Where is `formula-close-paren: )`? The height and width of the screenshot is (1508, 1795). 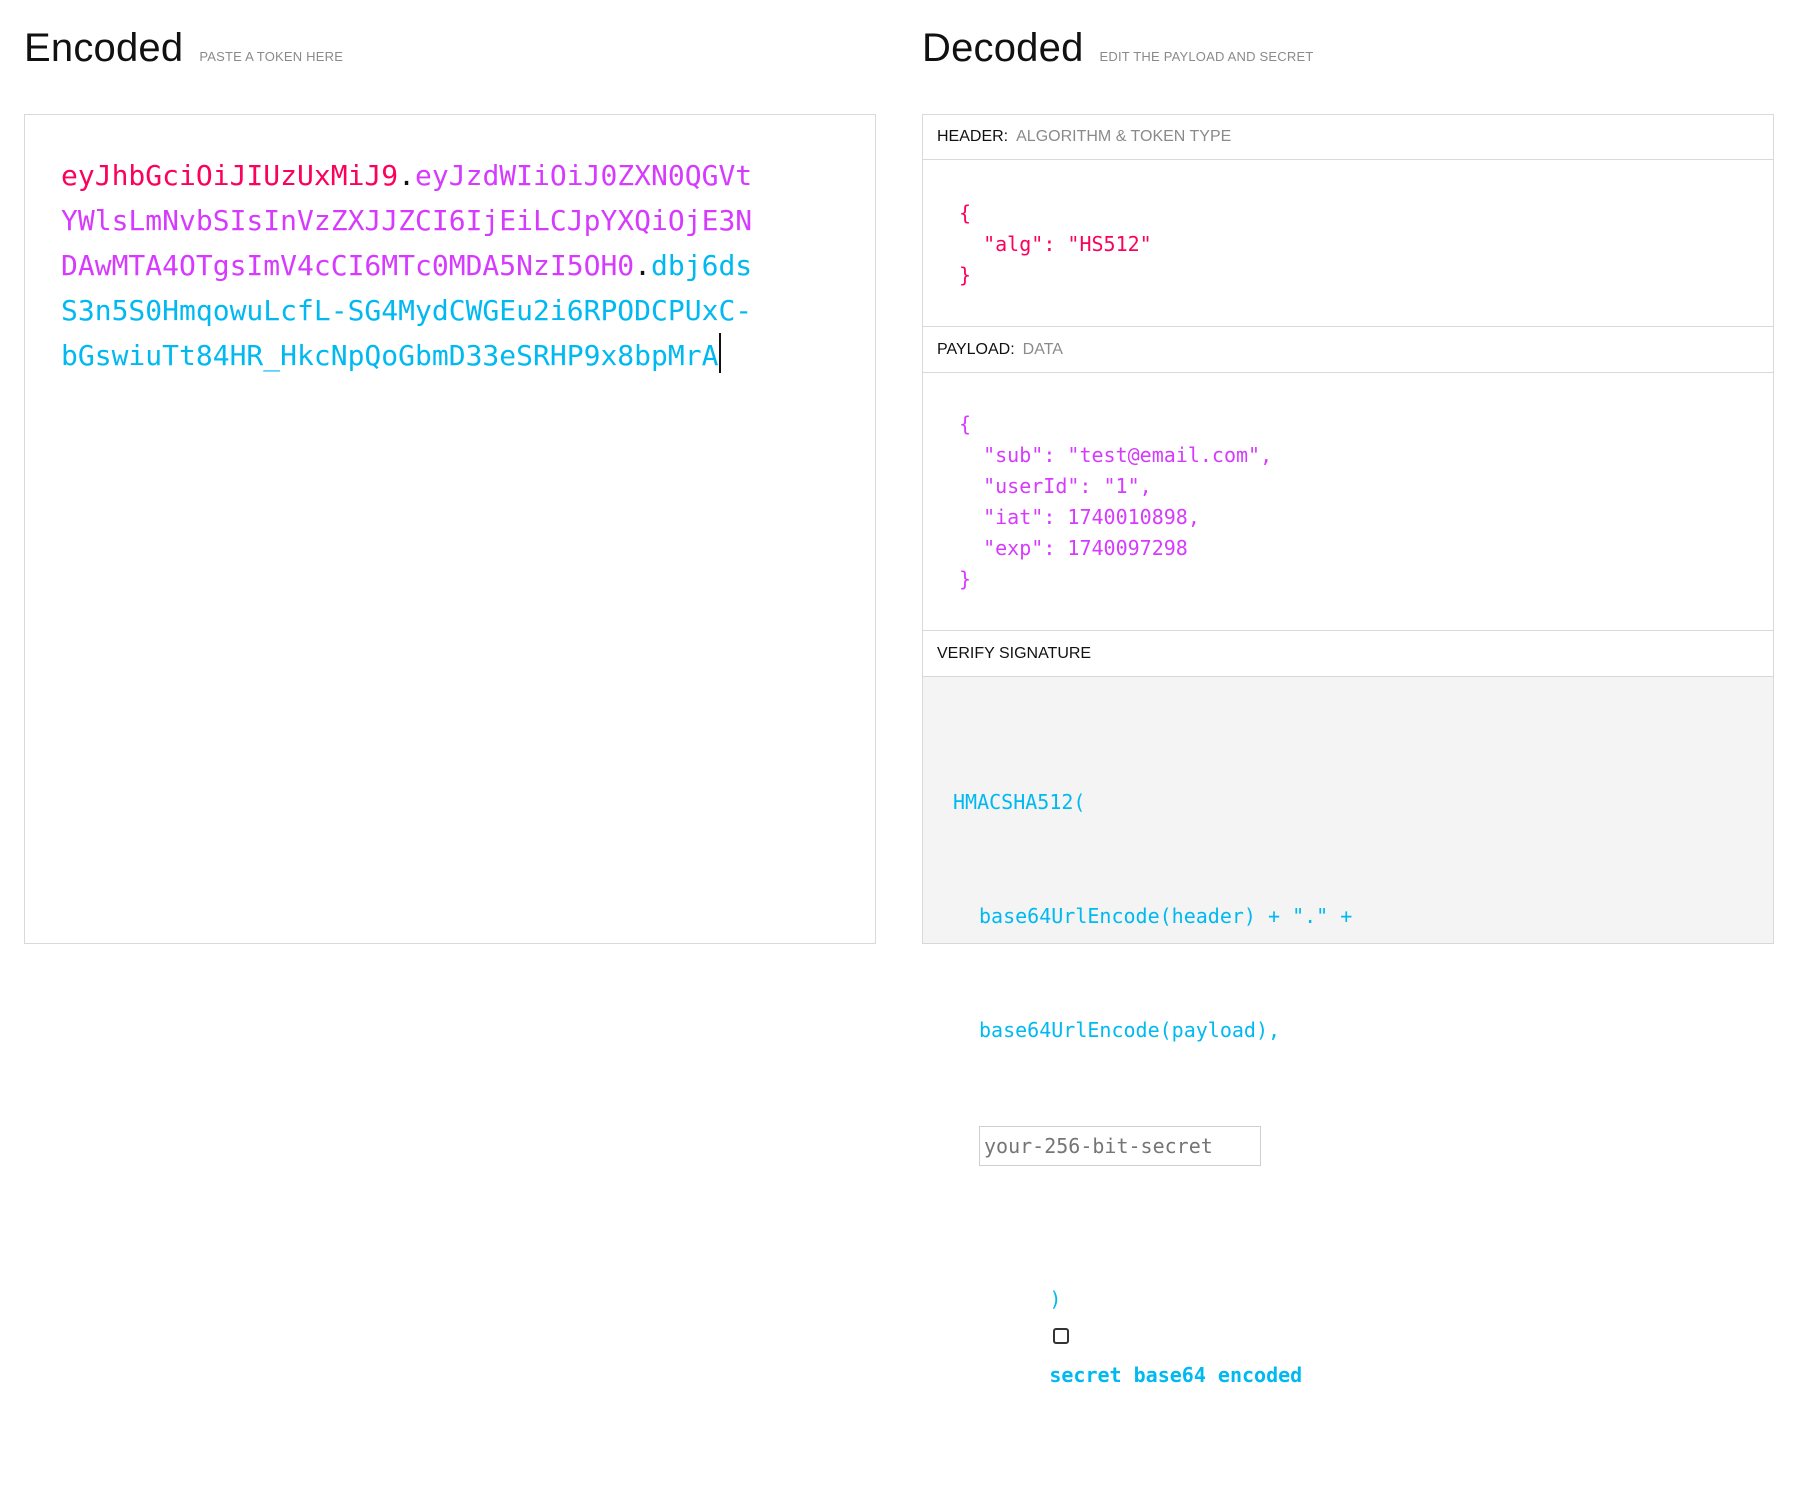 formula-close-paren: ) is located at coordinates (1055, 1298).